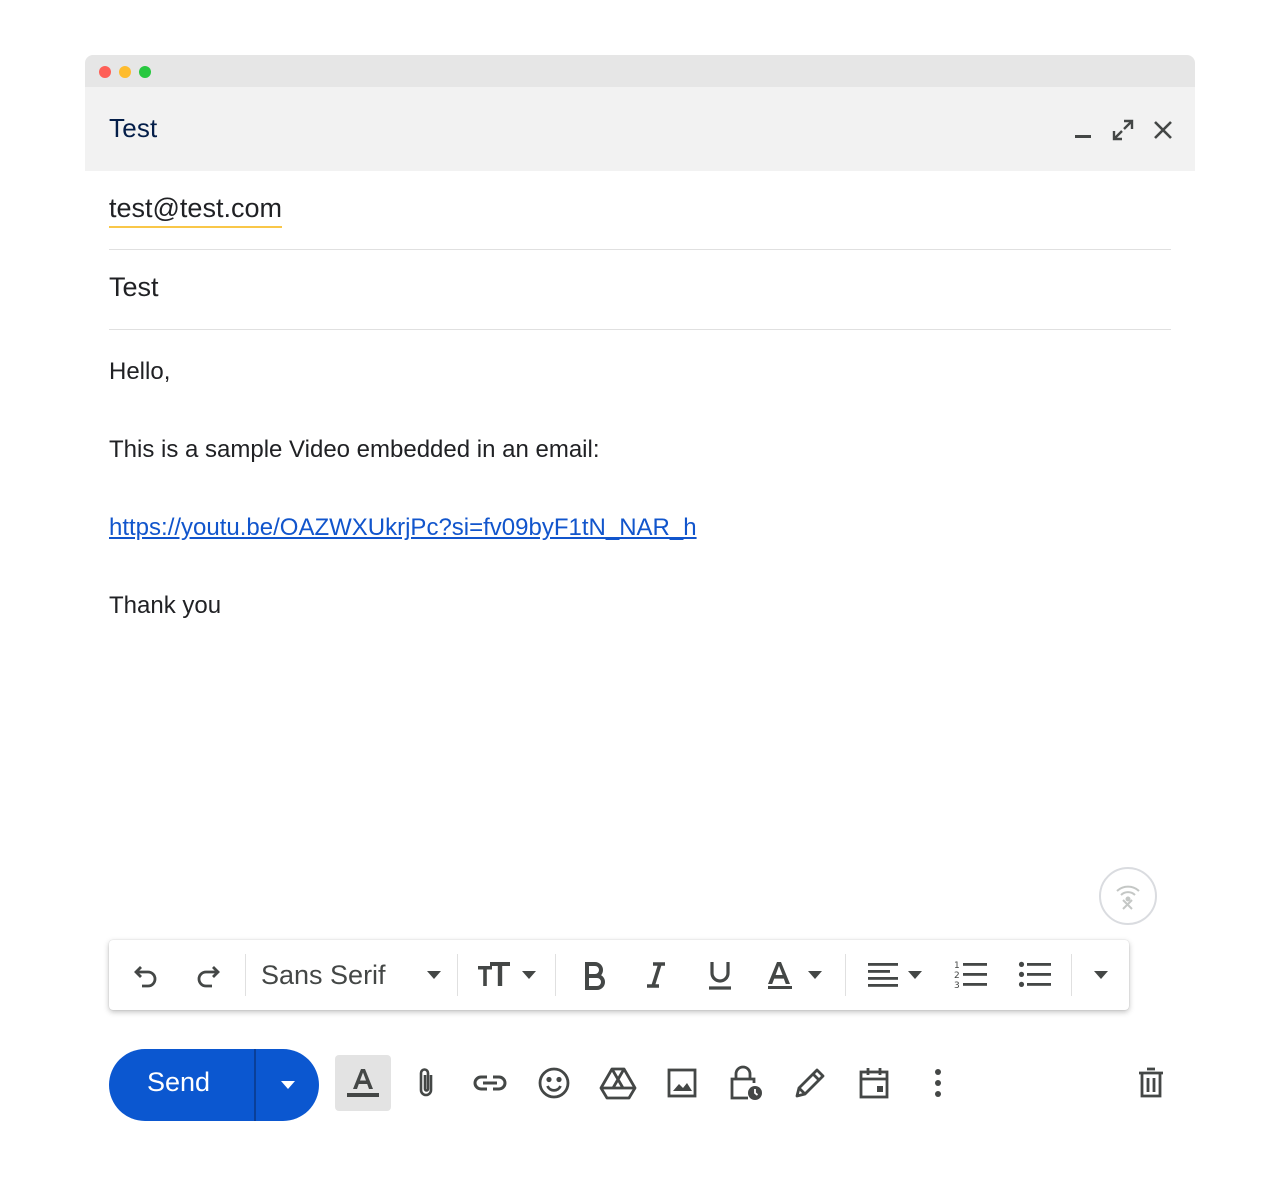 The height and width of the screenshot is (1190, 1280). What do you see at coordinates (594, 975) in the screenshot?
I see `bold-icon` at bounding box center [594, 975].